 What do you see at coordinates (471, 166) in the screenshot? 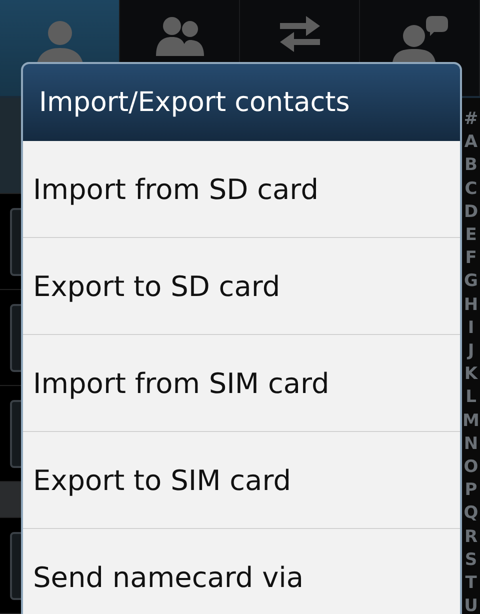
I see `index-letter: B` at bounding box center [471, 166].